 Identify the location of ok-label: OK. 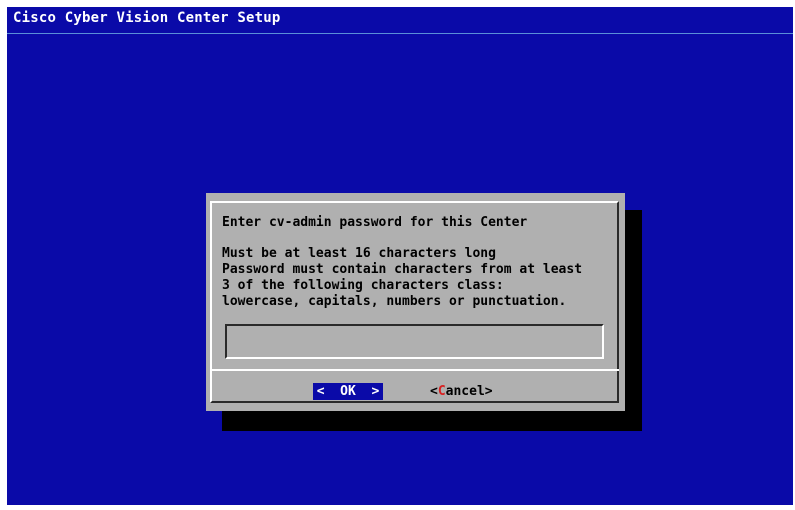
(348, 391).